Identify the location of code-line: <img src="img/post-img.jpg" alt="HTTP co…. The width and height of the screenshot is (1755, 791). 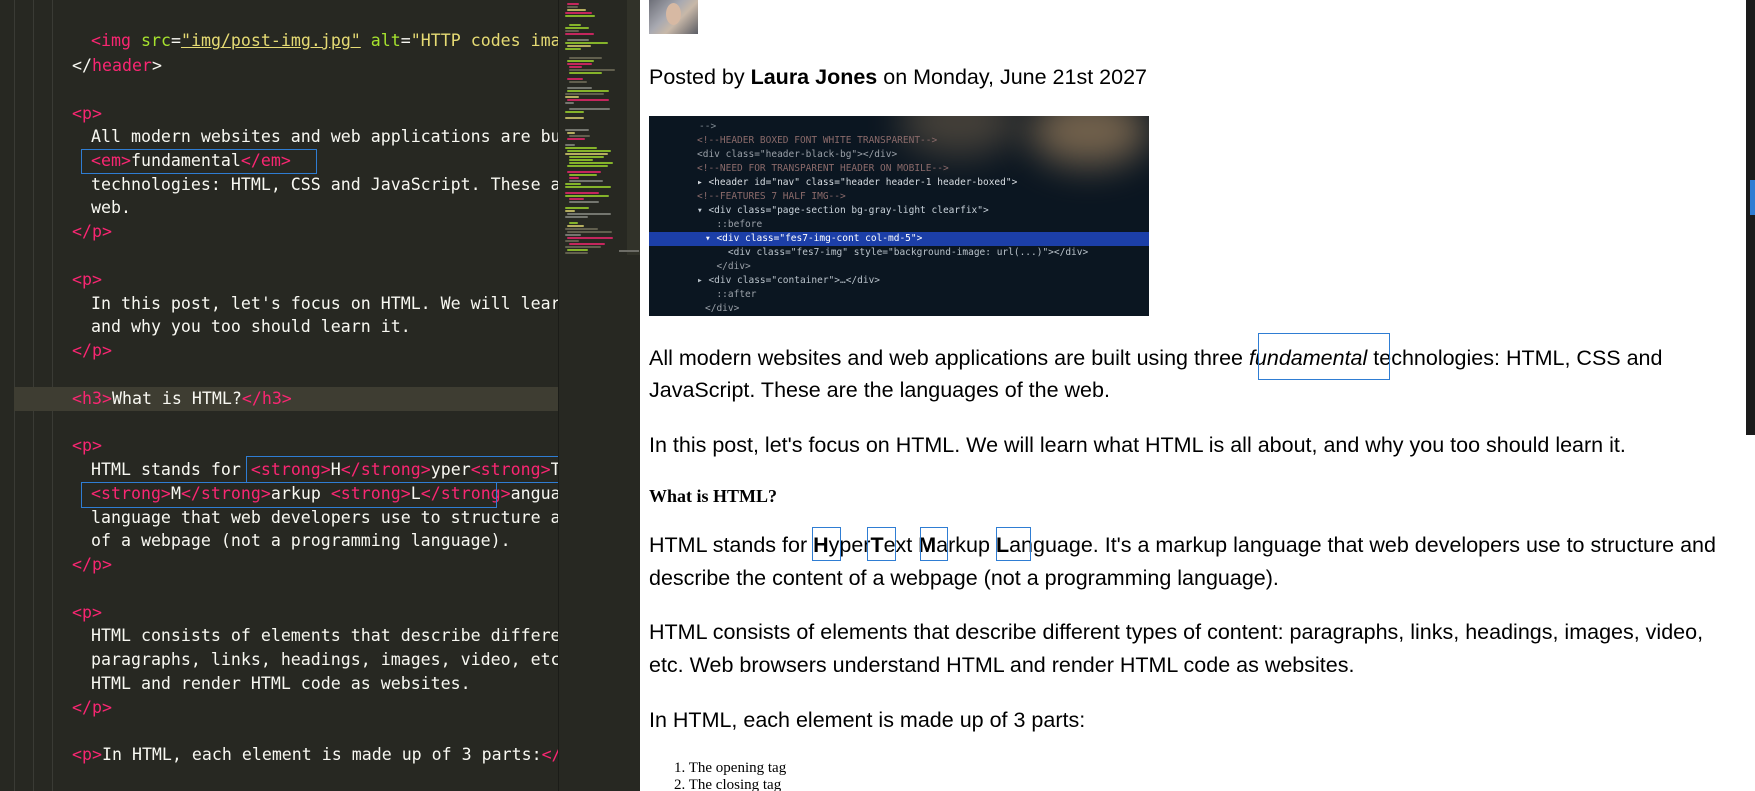
(324, 41).